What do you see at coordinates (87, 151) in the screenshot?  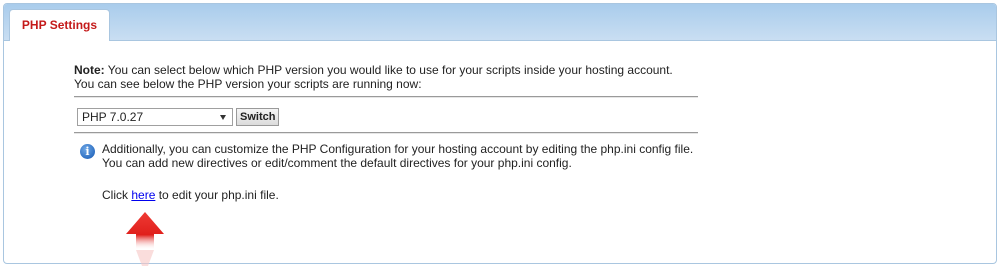 I see `info-icon: i` at bounding box center [87, 151].